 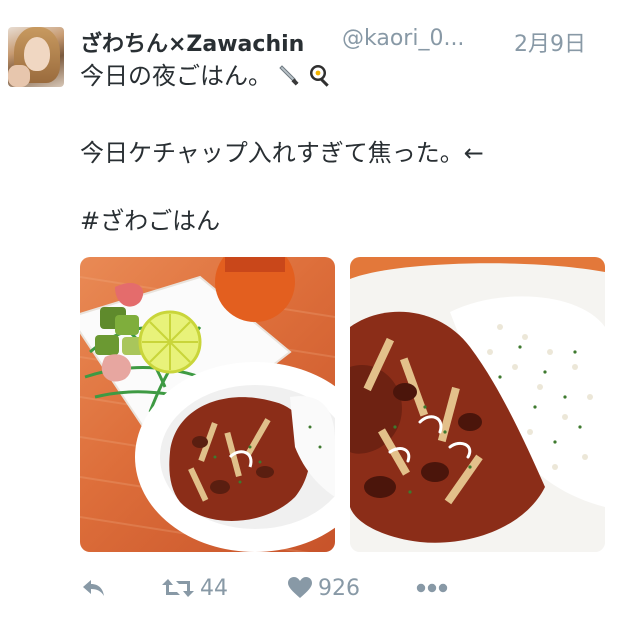 I want to click on timestamp: 2月9日, so click(x=550, y=42).